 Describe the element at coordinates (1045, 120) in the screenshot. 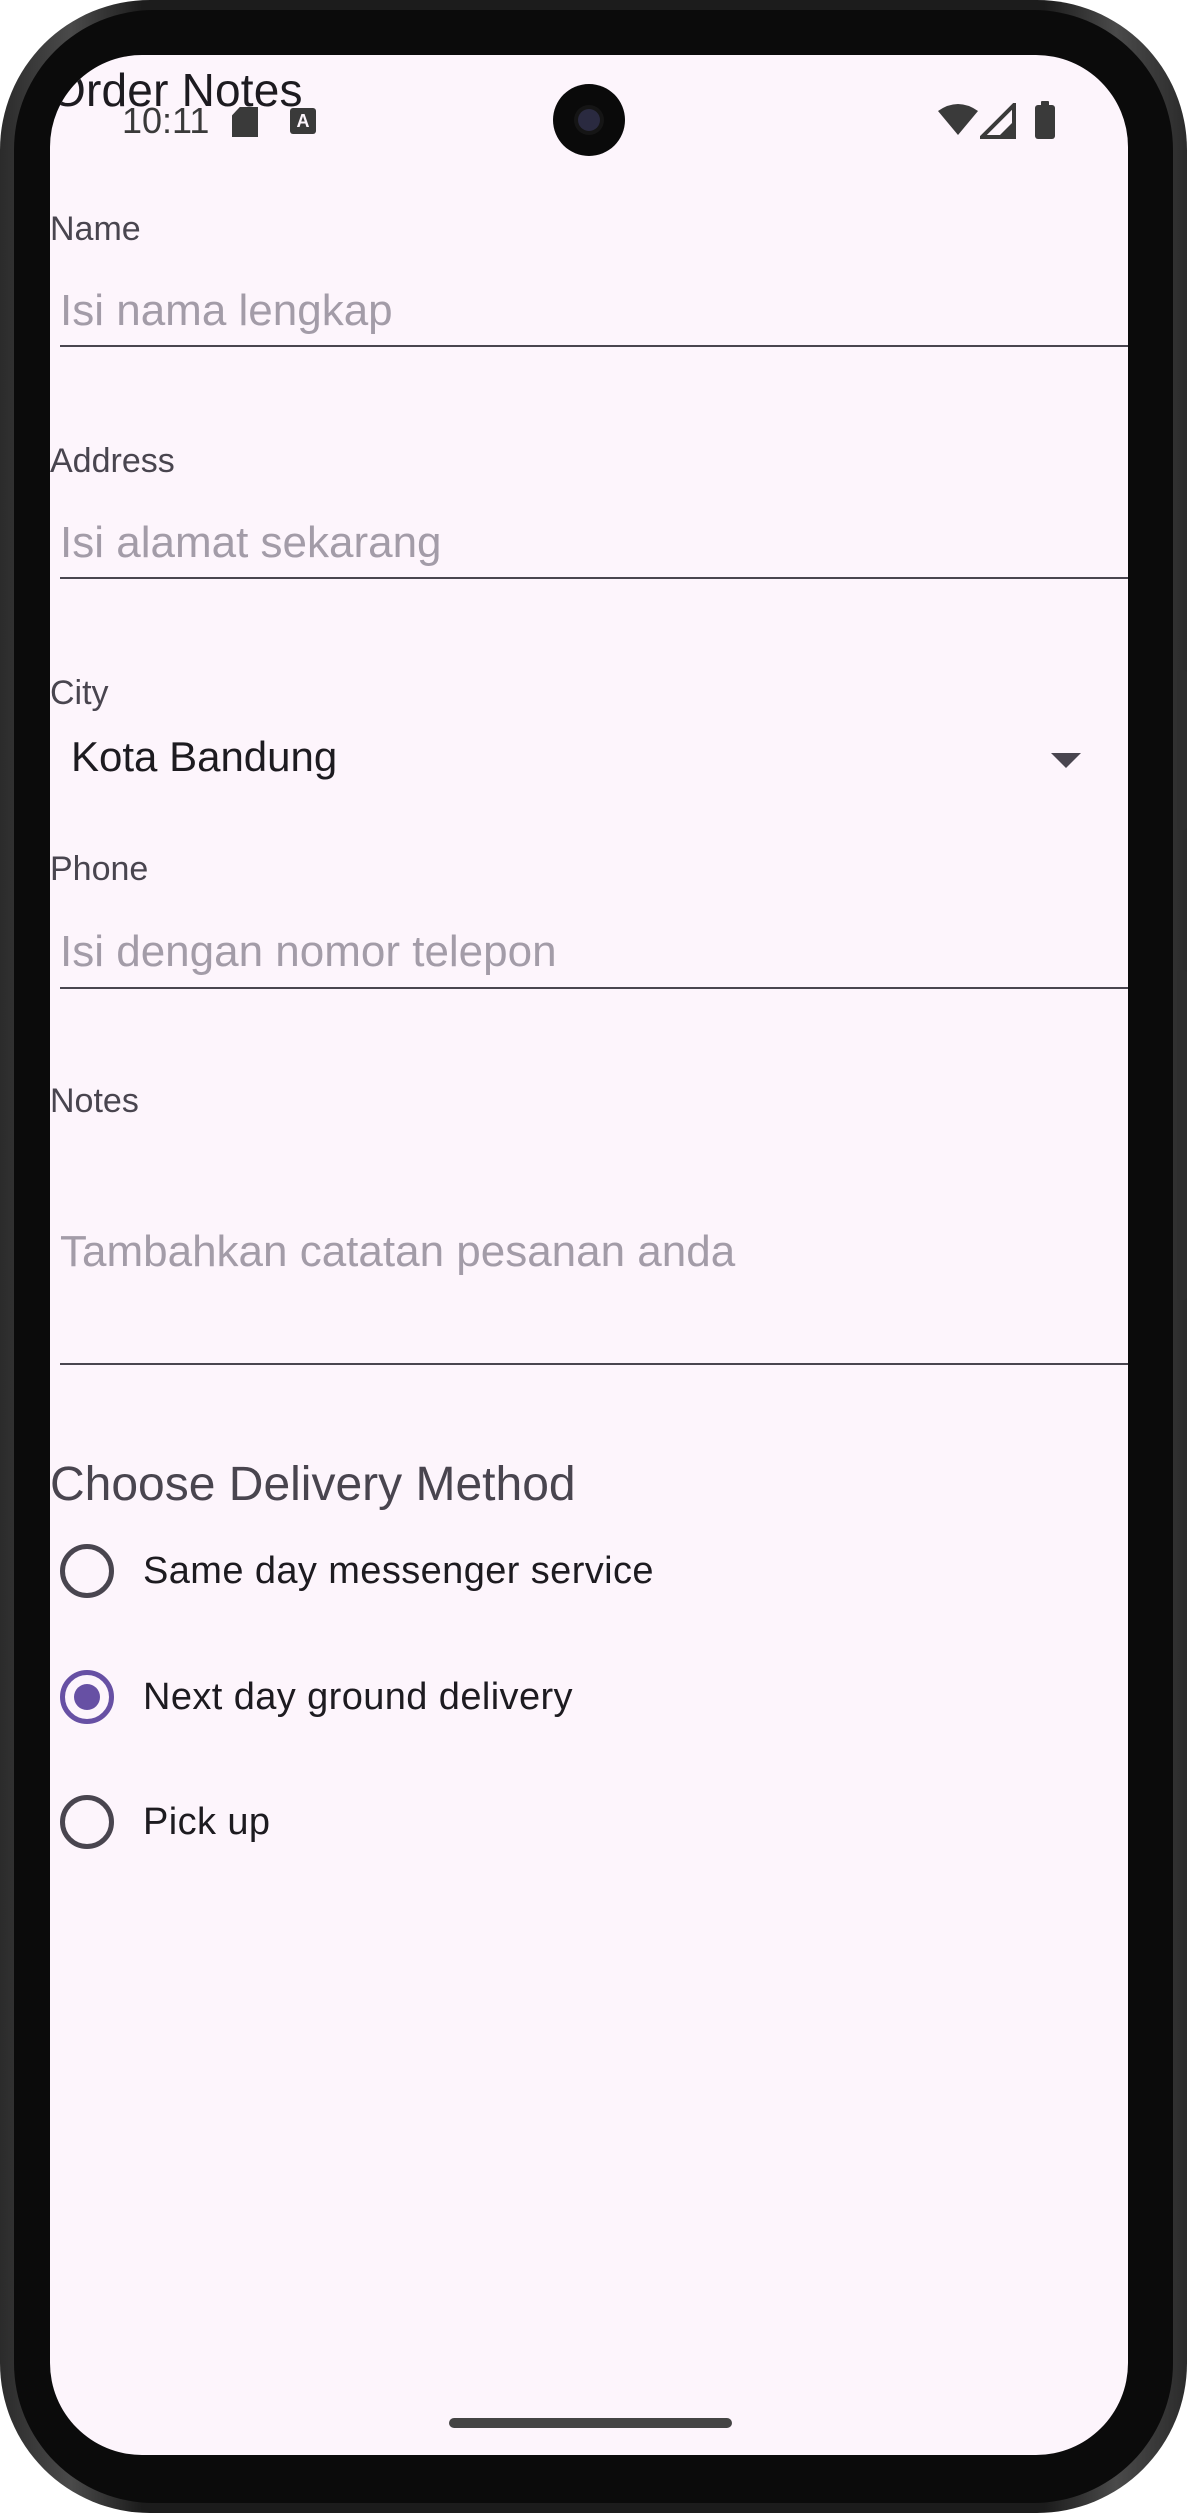

I see `battery-icon` at that location.